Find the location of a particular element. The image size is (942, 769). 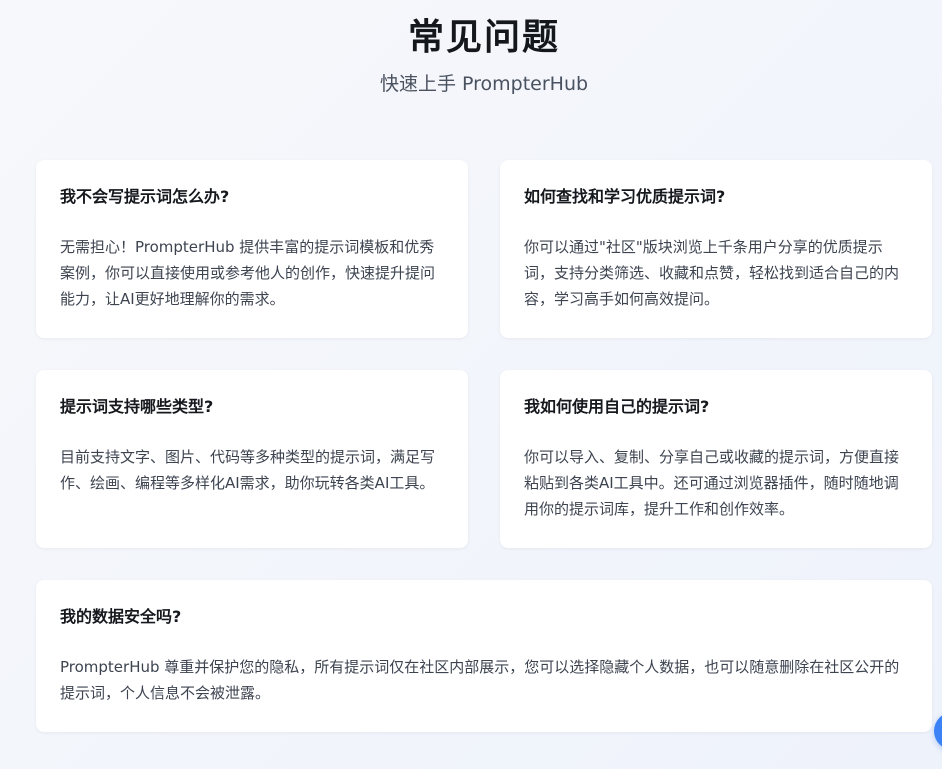

faq-question: 提示词支持哪些类型? is located at coordinates (137, 406).